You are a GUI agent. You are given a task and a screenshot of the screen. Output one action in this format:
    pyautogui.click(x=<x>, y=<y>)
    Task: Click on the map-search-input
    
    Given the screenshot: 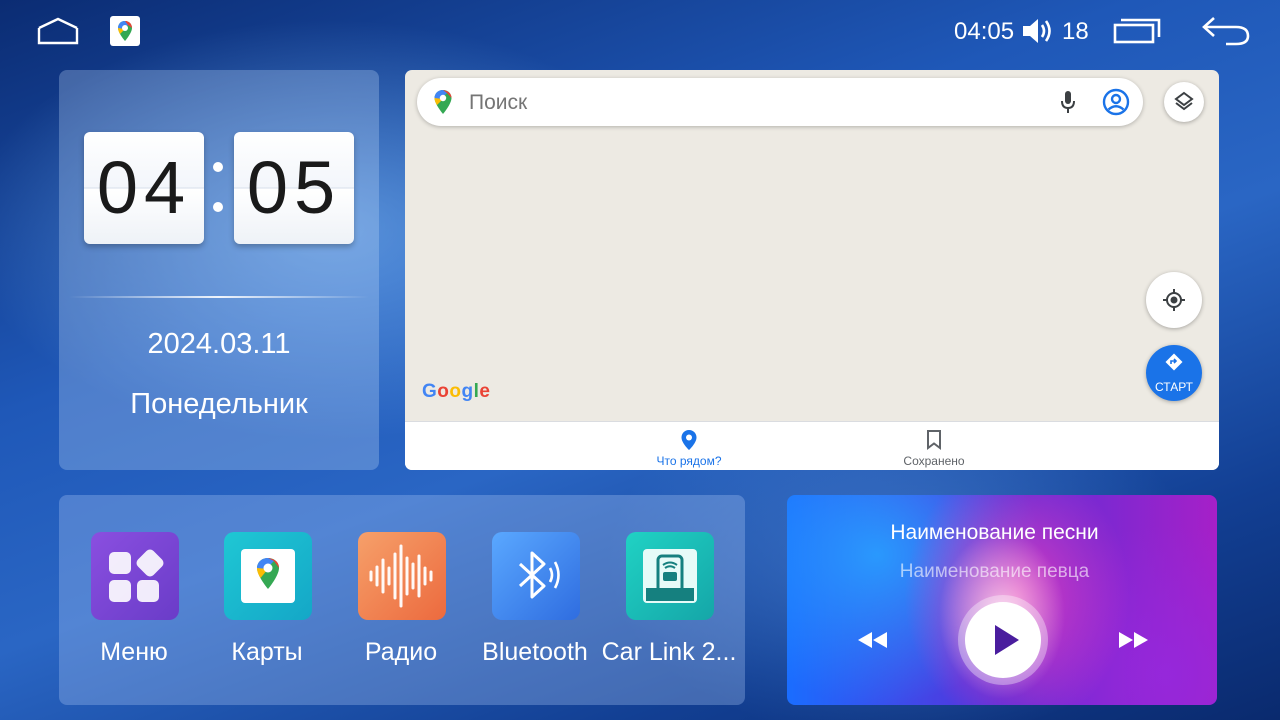 What is the action you would take?
    pyautogui.click(x=749, y=103)
    